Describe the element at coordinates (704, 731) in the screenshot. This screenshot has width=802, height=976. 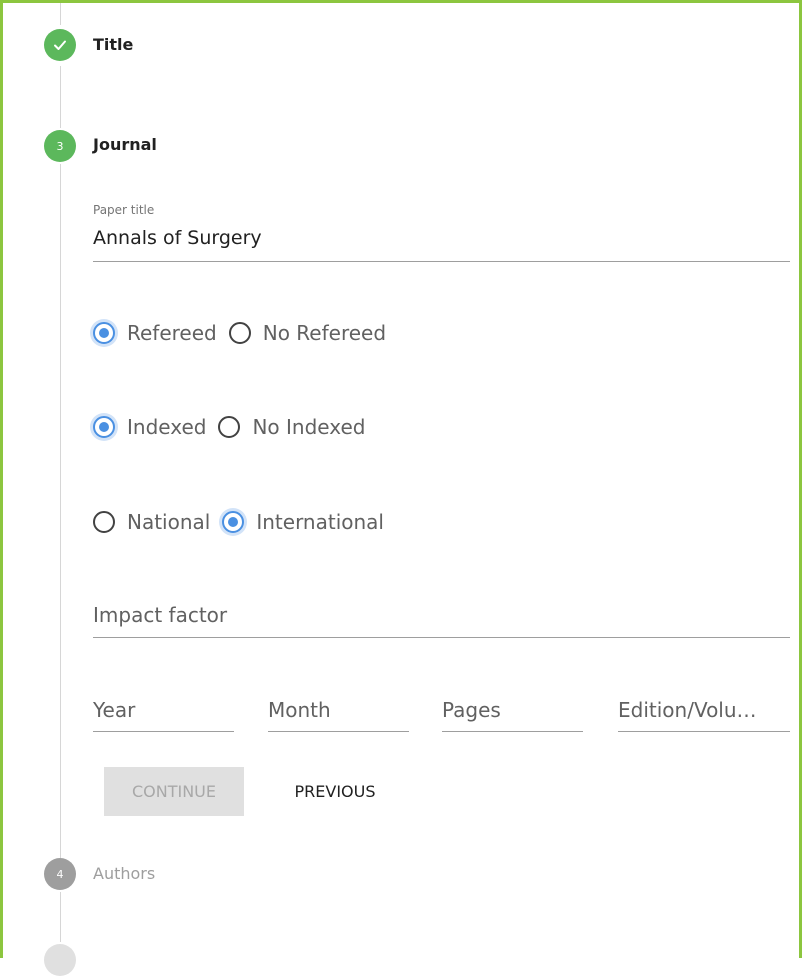
I see `edition-volume-underline` at that location.